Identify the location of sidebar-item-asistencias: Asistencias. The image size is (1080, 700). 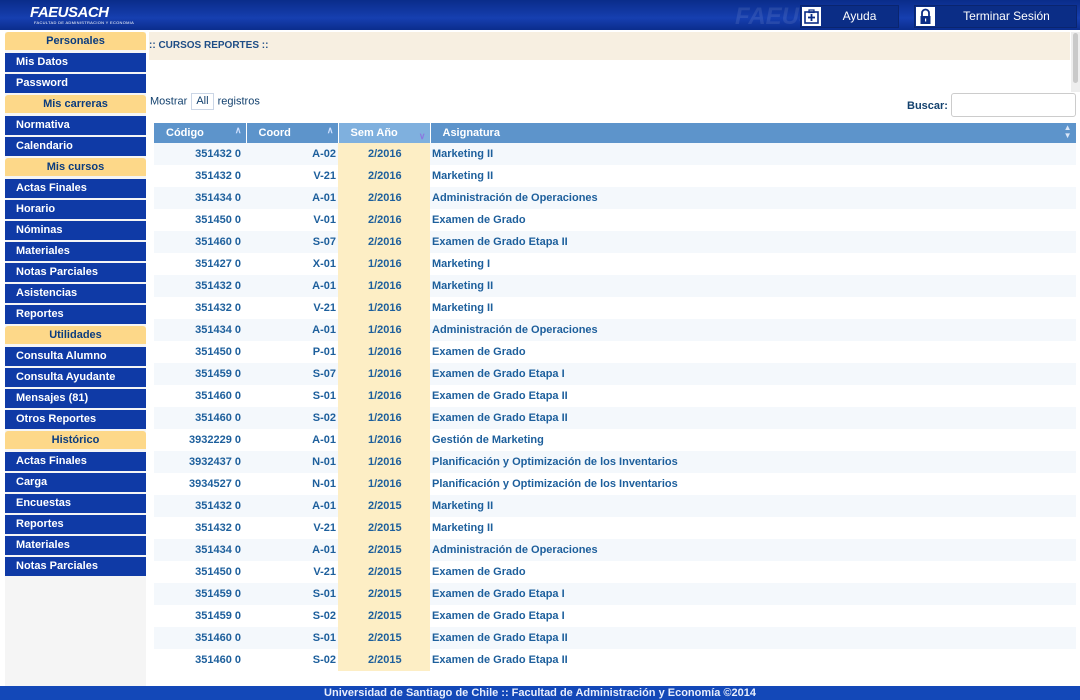
(75, 293).